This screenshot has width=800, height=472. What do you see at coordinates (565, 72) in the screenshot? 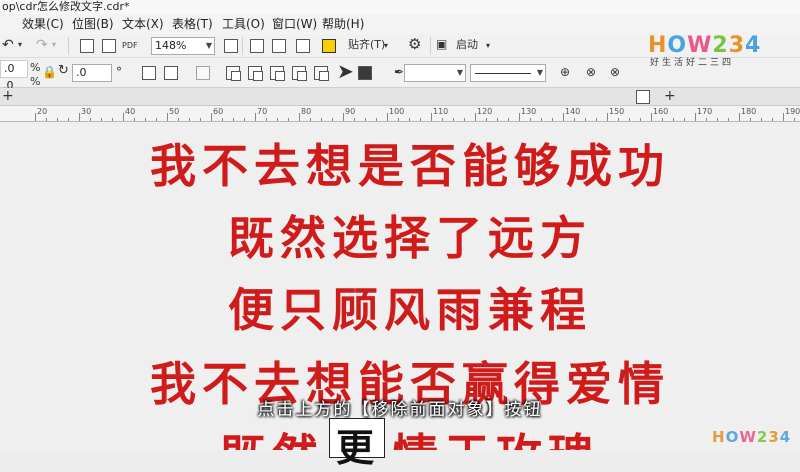
I see `convert-to-curves-icon: ⊕` at bounding box center [565, 72].